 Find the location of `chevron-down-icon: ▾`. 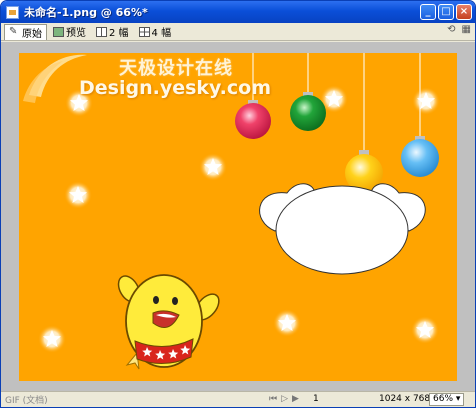

chevron-down-icon: ▾ is located at coordinates (458, 399).